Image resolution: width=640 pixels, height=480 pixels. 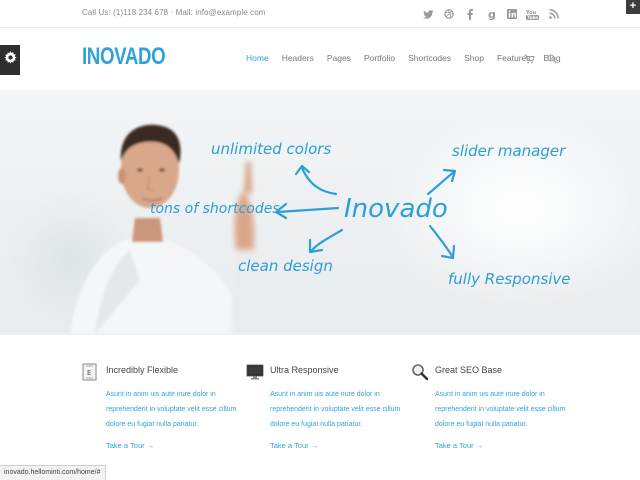 I want to click on feature-title: Great SEO Base, so click(x=469, y=370).